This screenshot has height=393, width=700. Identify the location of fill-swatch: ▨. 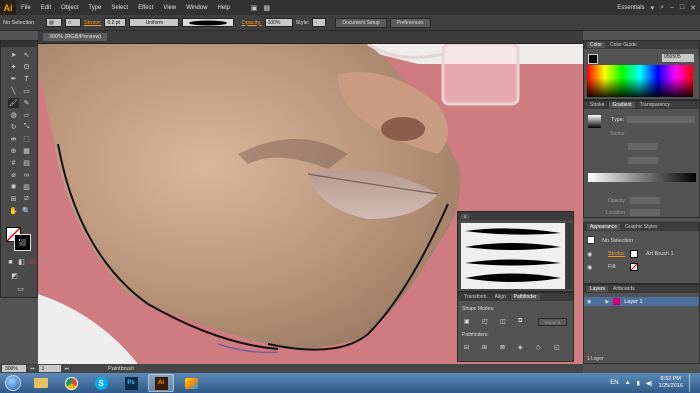
(54, 22).